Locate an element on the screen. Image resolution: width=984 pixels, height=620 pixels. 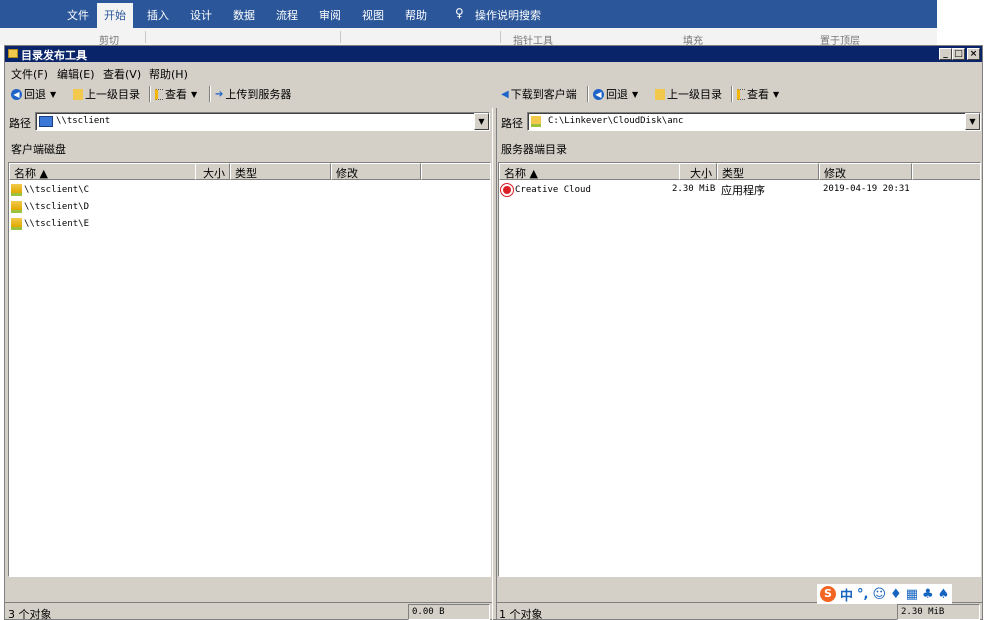
ribbon-tab-view: 视图 is located at coordinates (373, 15).